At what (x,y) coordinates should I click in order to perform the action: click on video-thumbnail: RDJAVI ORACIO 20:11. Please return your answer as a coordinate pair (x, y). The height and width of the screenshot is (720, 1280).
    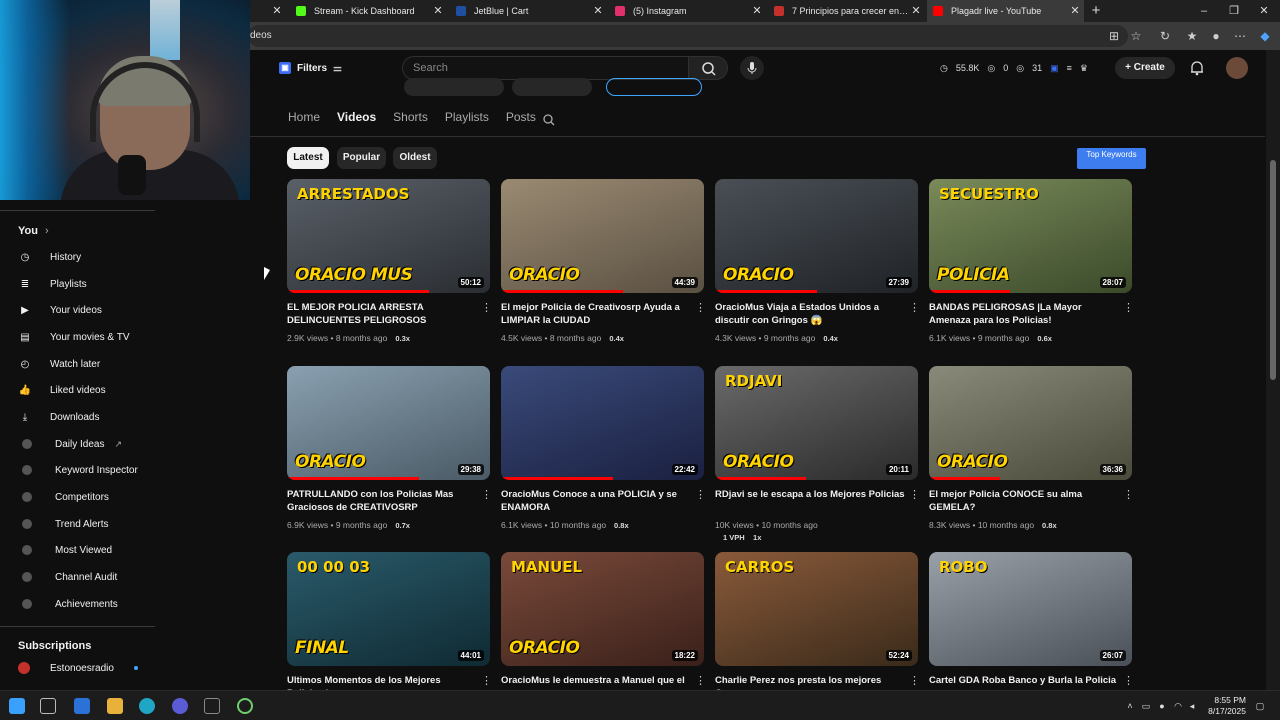
    Looking at the image, I should click on (816, 423).